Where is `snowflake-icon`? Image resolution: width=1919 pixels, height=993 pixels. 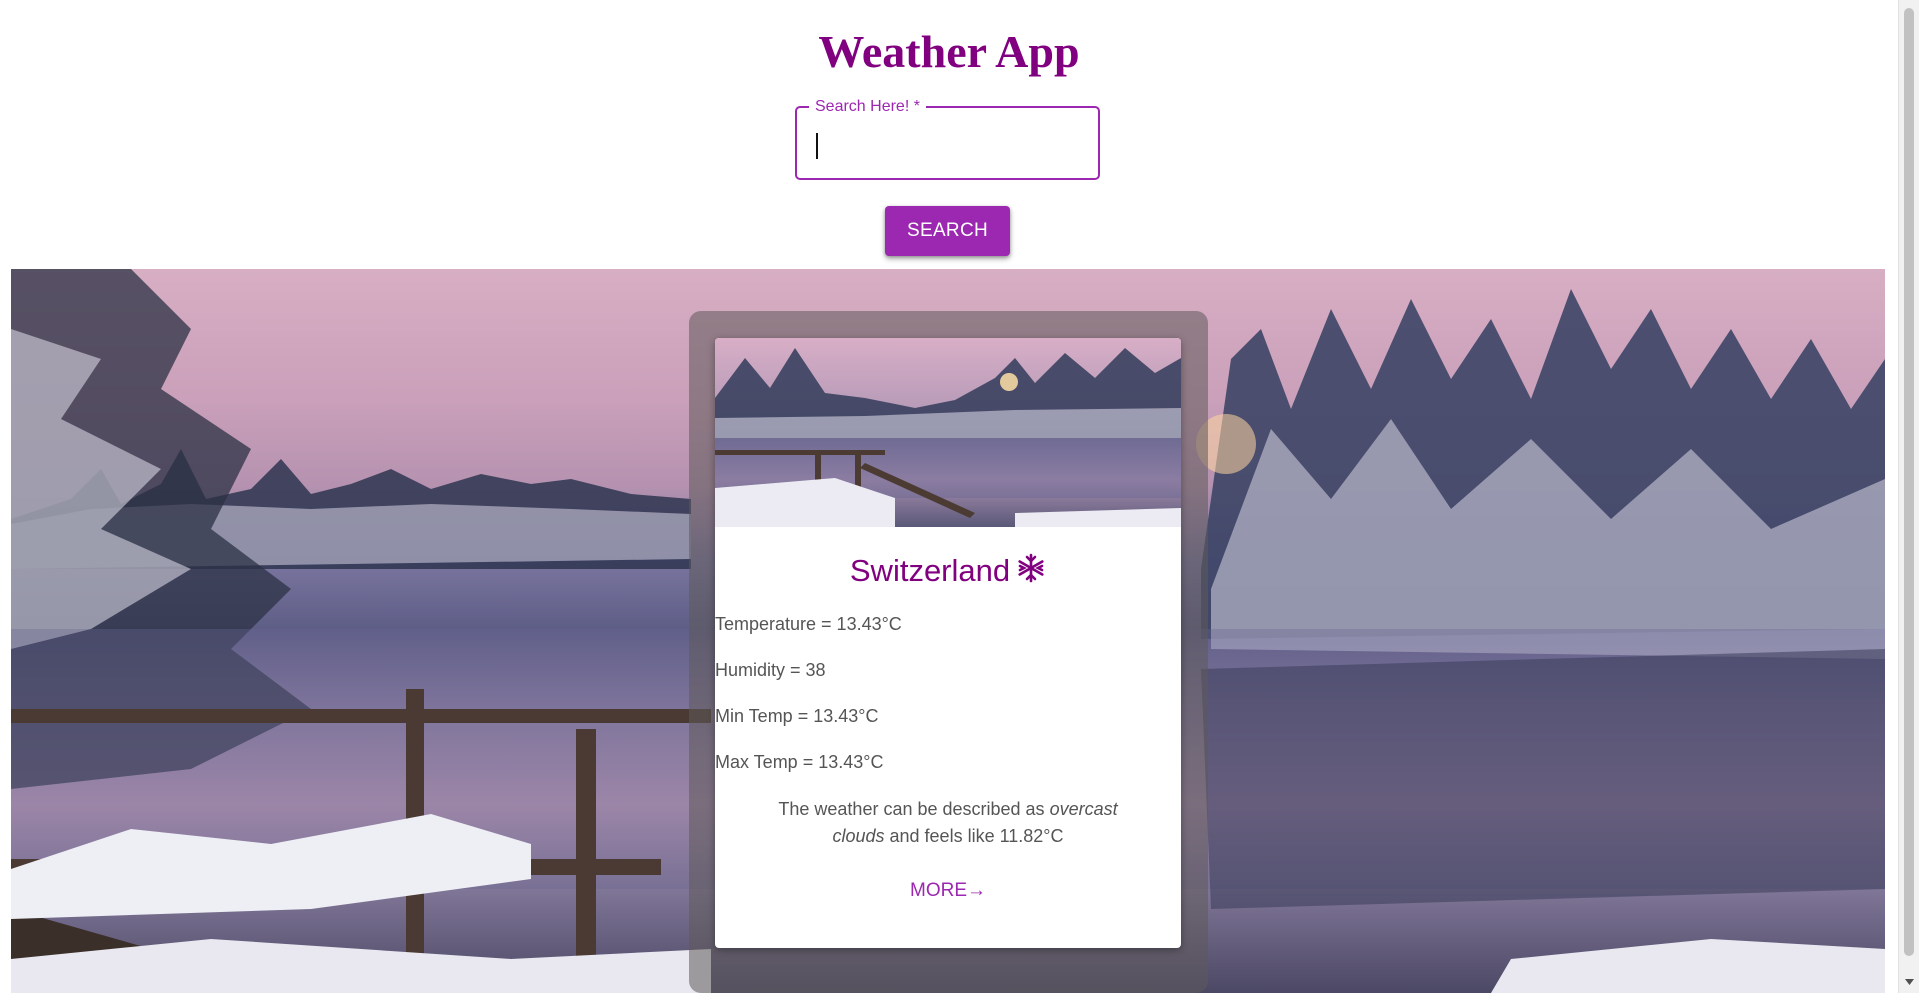
snowflake-icon is located at coordinates (1031, 568).